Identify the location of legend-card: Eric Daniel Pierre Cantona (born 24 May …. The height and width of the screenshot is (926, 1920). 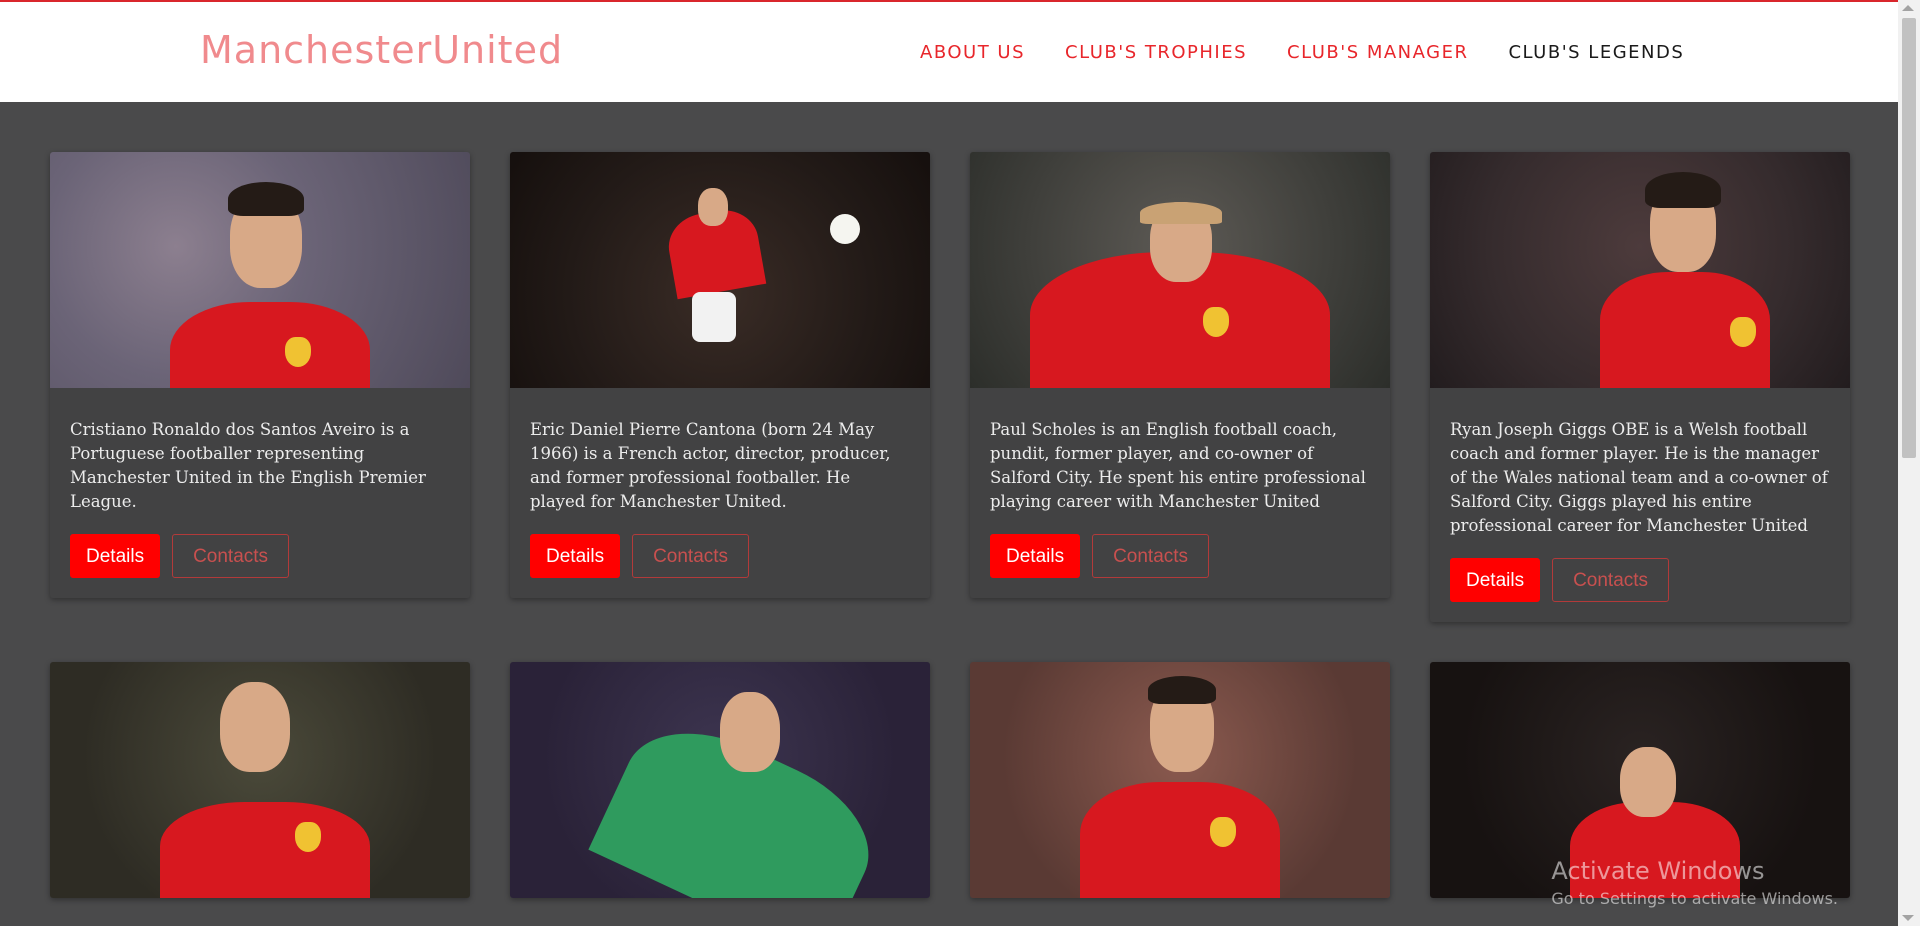
(720, 375).